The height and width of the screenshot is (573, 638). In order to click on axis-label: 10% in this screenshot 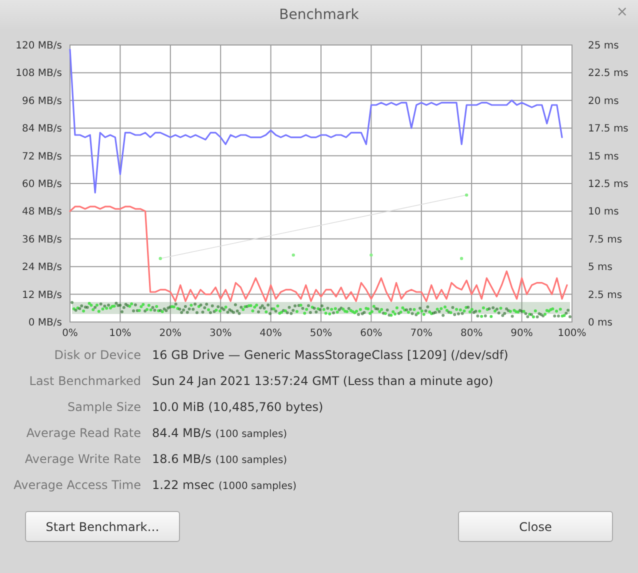, I will do `click(120, 333)`.